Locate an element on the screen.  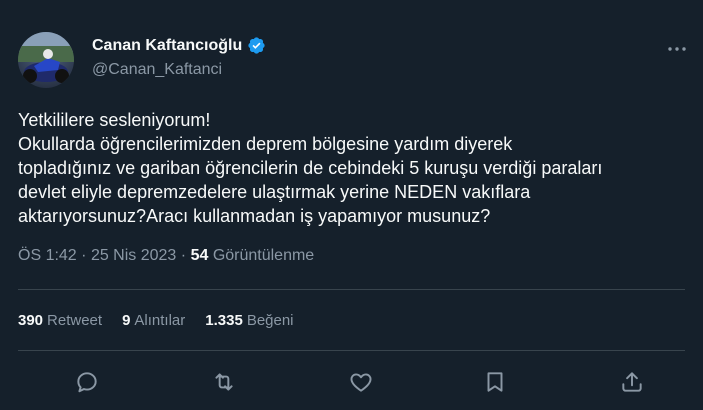
views-label: Görüntülenme is located at coordinates (263, 255).